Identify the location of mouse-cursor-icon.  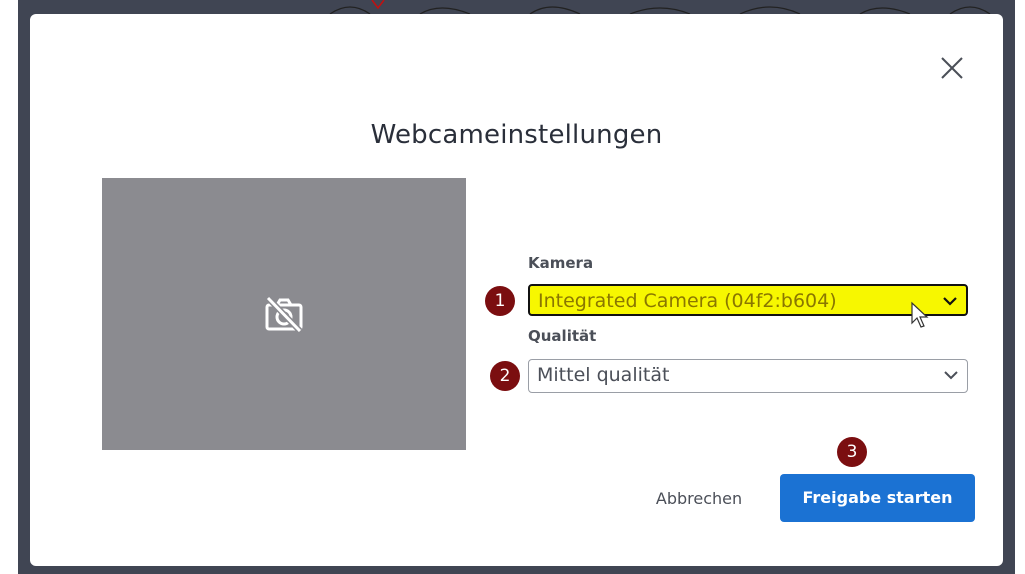
(920, 314).